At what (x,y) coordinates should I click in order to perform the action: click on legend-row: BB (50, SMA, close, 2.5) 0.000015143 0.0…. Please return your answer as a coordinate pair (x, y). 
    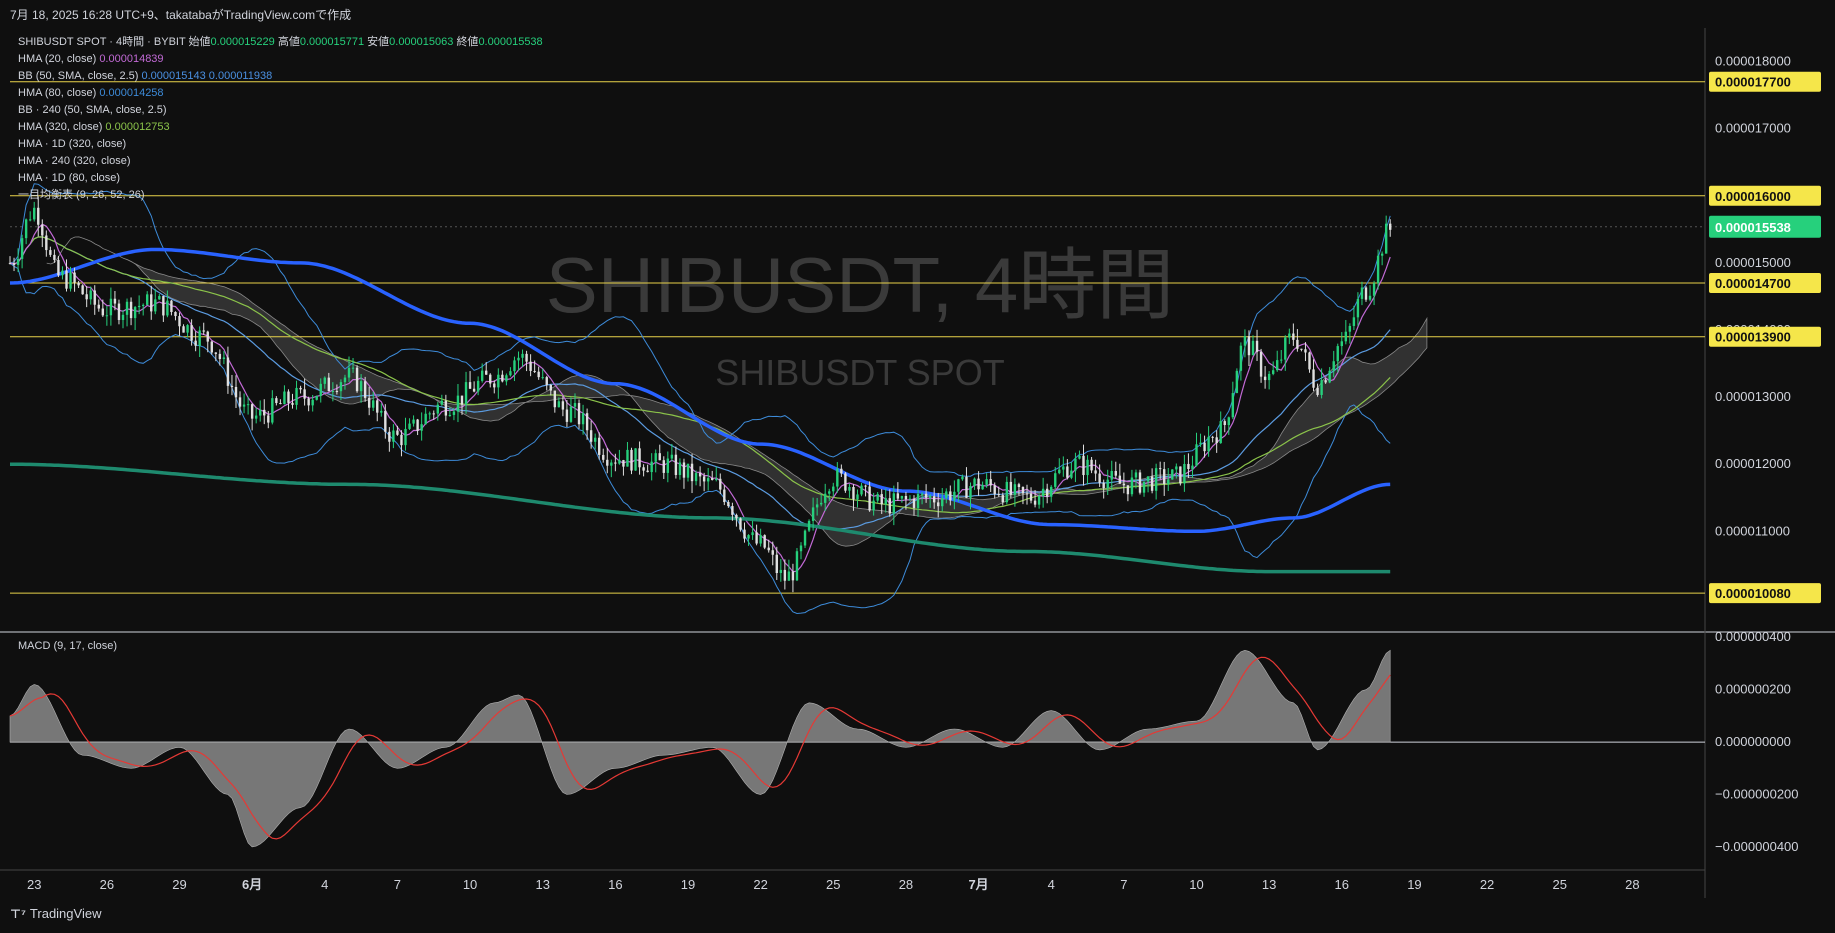
    Looking at the image, I should click on (280, 76).